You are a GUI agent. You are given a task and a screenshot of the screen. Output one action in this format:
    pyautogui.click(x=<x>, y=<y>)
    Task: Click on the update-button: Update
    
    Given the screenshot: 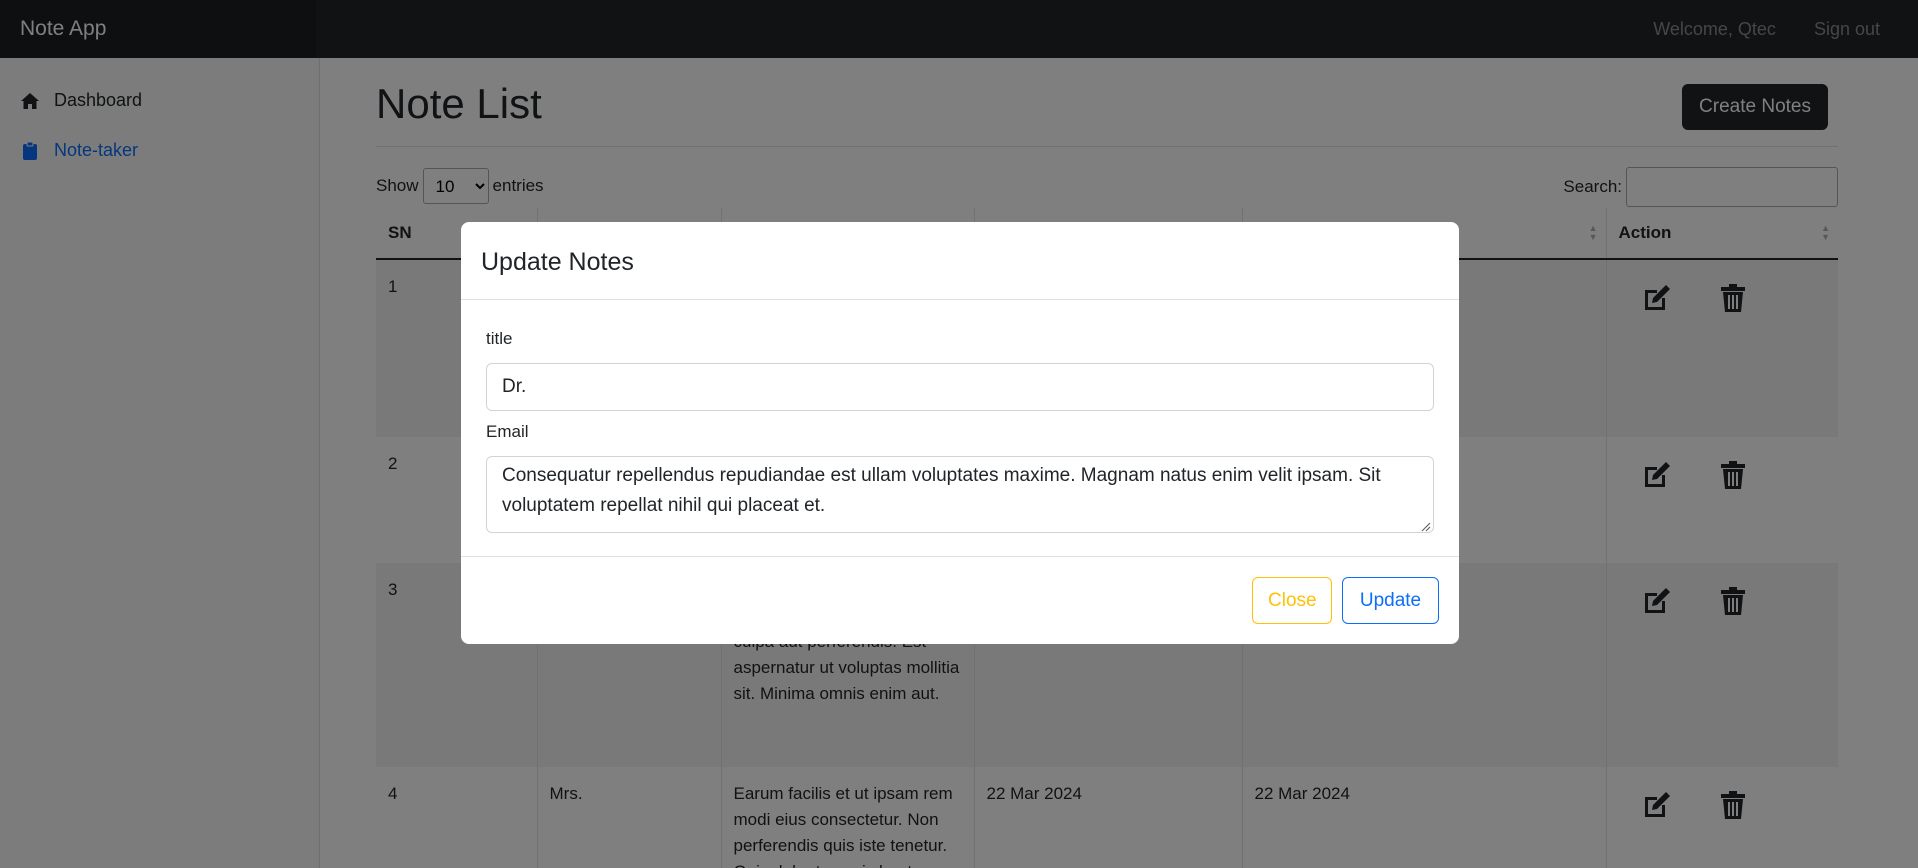 What is the action you would take?
    pyautogui.click(x=1390, y=600)
    